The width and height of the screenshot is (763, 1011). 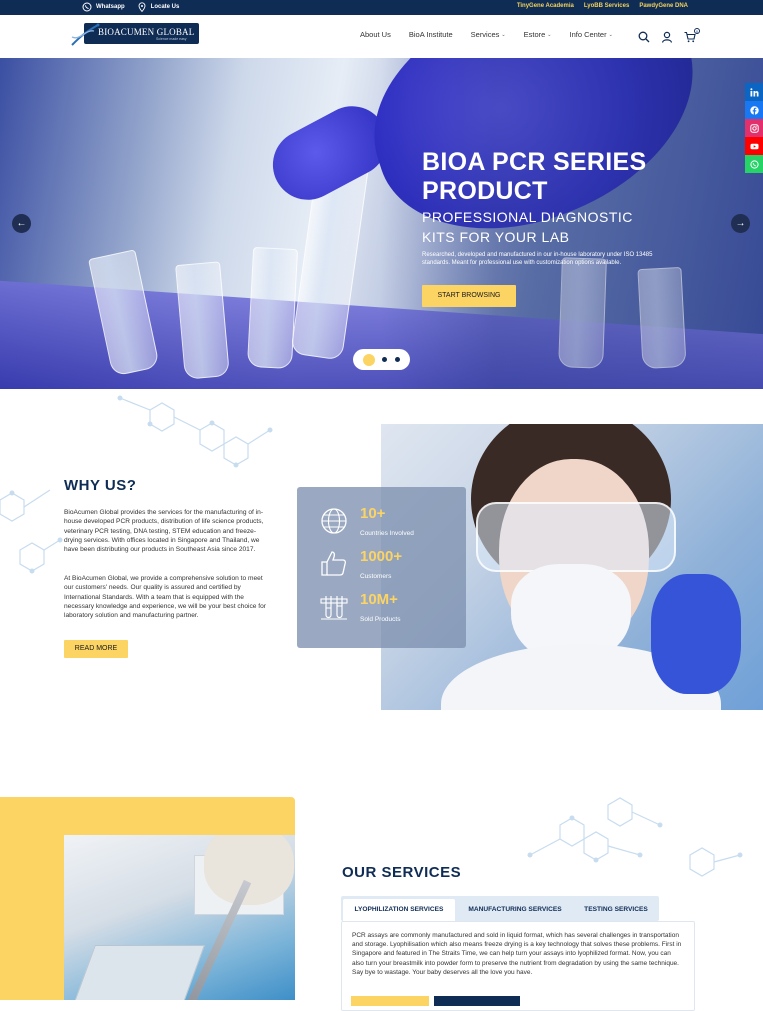 I want to click on stat-countries: 10+ Countries Involved, so click(x=381, y=525).